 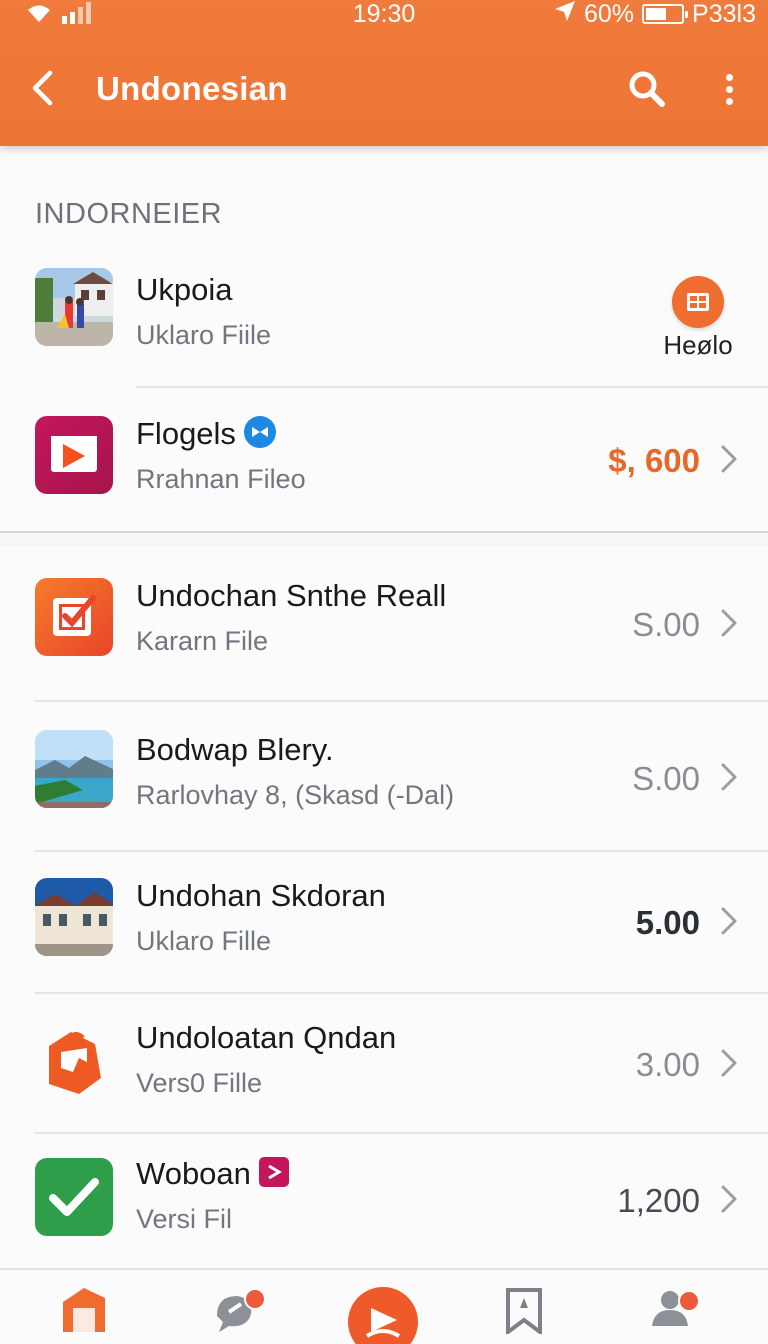 I want to click on item-name-wrap: Woboan, so click(x=212, y=1174).